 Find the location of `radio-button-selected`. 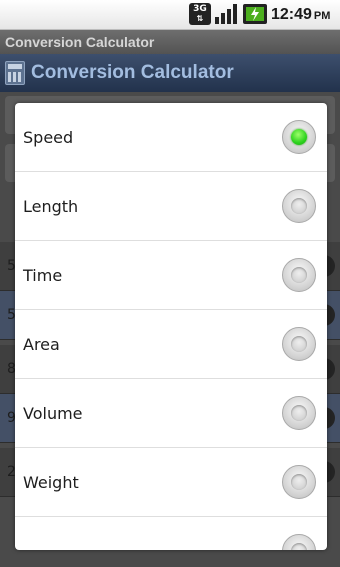

radio-button-selected is located at coordinates (299, 137).